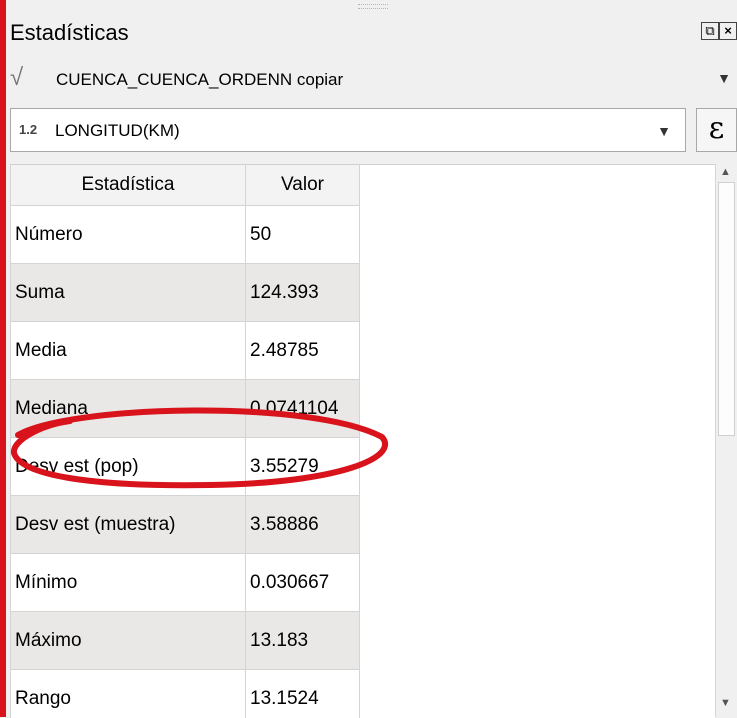 This screenshot has width=737, height=718. What do you see at coordinates (725, 172) in the screenshot?
I see `scroll-up-icon: ▲` at bounding box center [725, 172].